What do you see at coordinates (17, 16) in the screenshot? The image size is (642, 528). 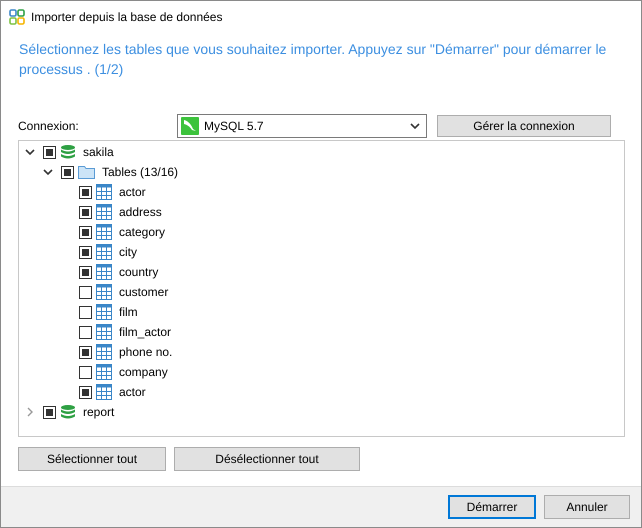 I see `app-logo-icon` at bounding box center [17, 16].